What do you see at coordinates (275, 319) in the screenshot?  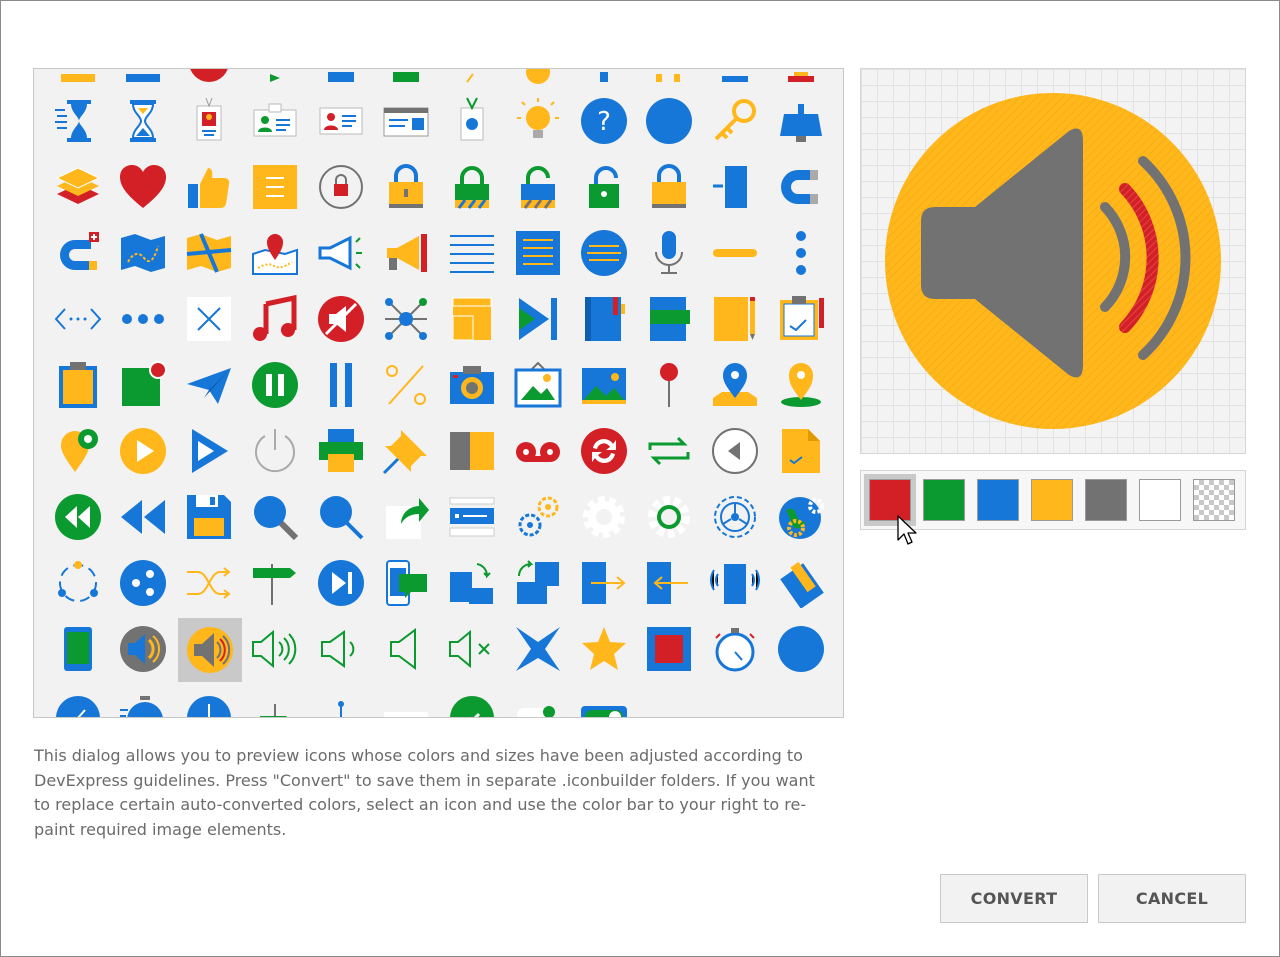 I see `music-note-icon` at bounding box center [275, 319].